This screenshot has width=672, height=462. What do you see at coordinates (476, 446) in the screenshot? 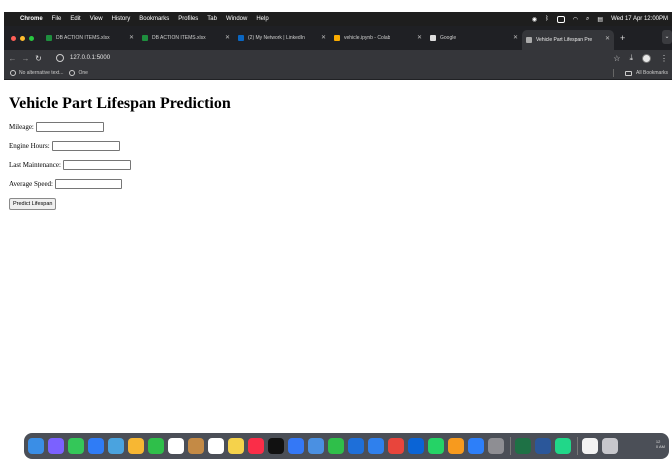
I see `dock-app-store-icon` at bounding box center [476, 446].